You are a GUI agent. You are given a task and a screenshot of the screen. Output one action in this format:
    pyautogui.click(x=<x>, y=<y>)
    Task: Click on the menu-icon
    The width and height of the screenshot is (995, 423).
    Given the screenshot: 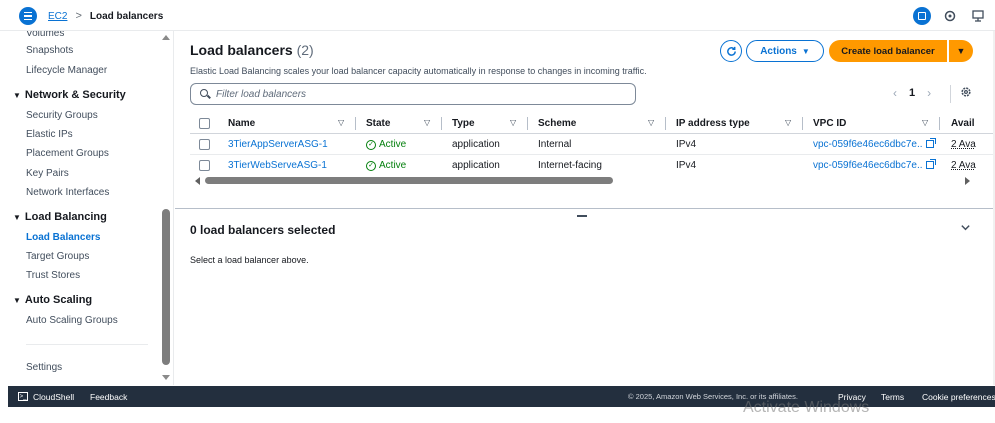 What is the action you would take?
    pyautogui.click(x=28, y=16)
    